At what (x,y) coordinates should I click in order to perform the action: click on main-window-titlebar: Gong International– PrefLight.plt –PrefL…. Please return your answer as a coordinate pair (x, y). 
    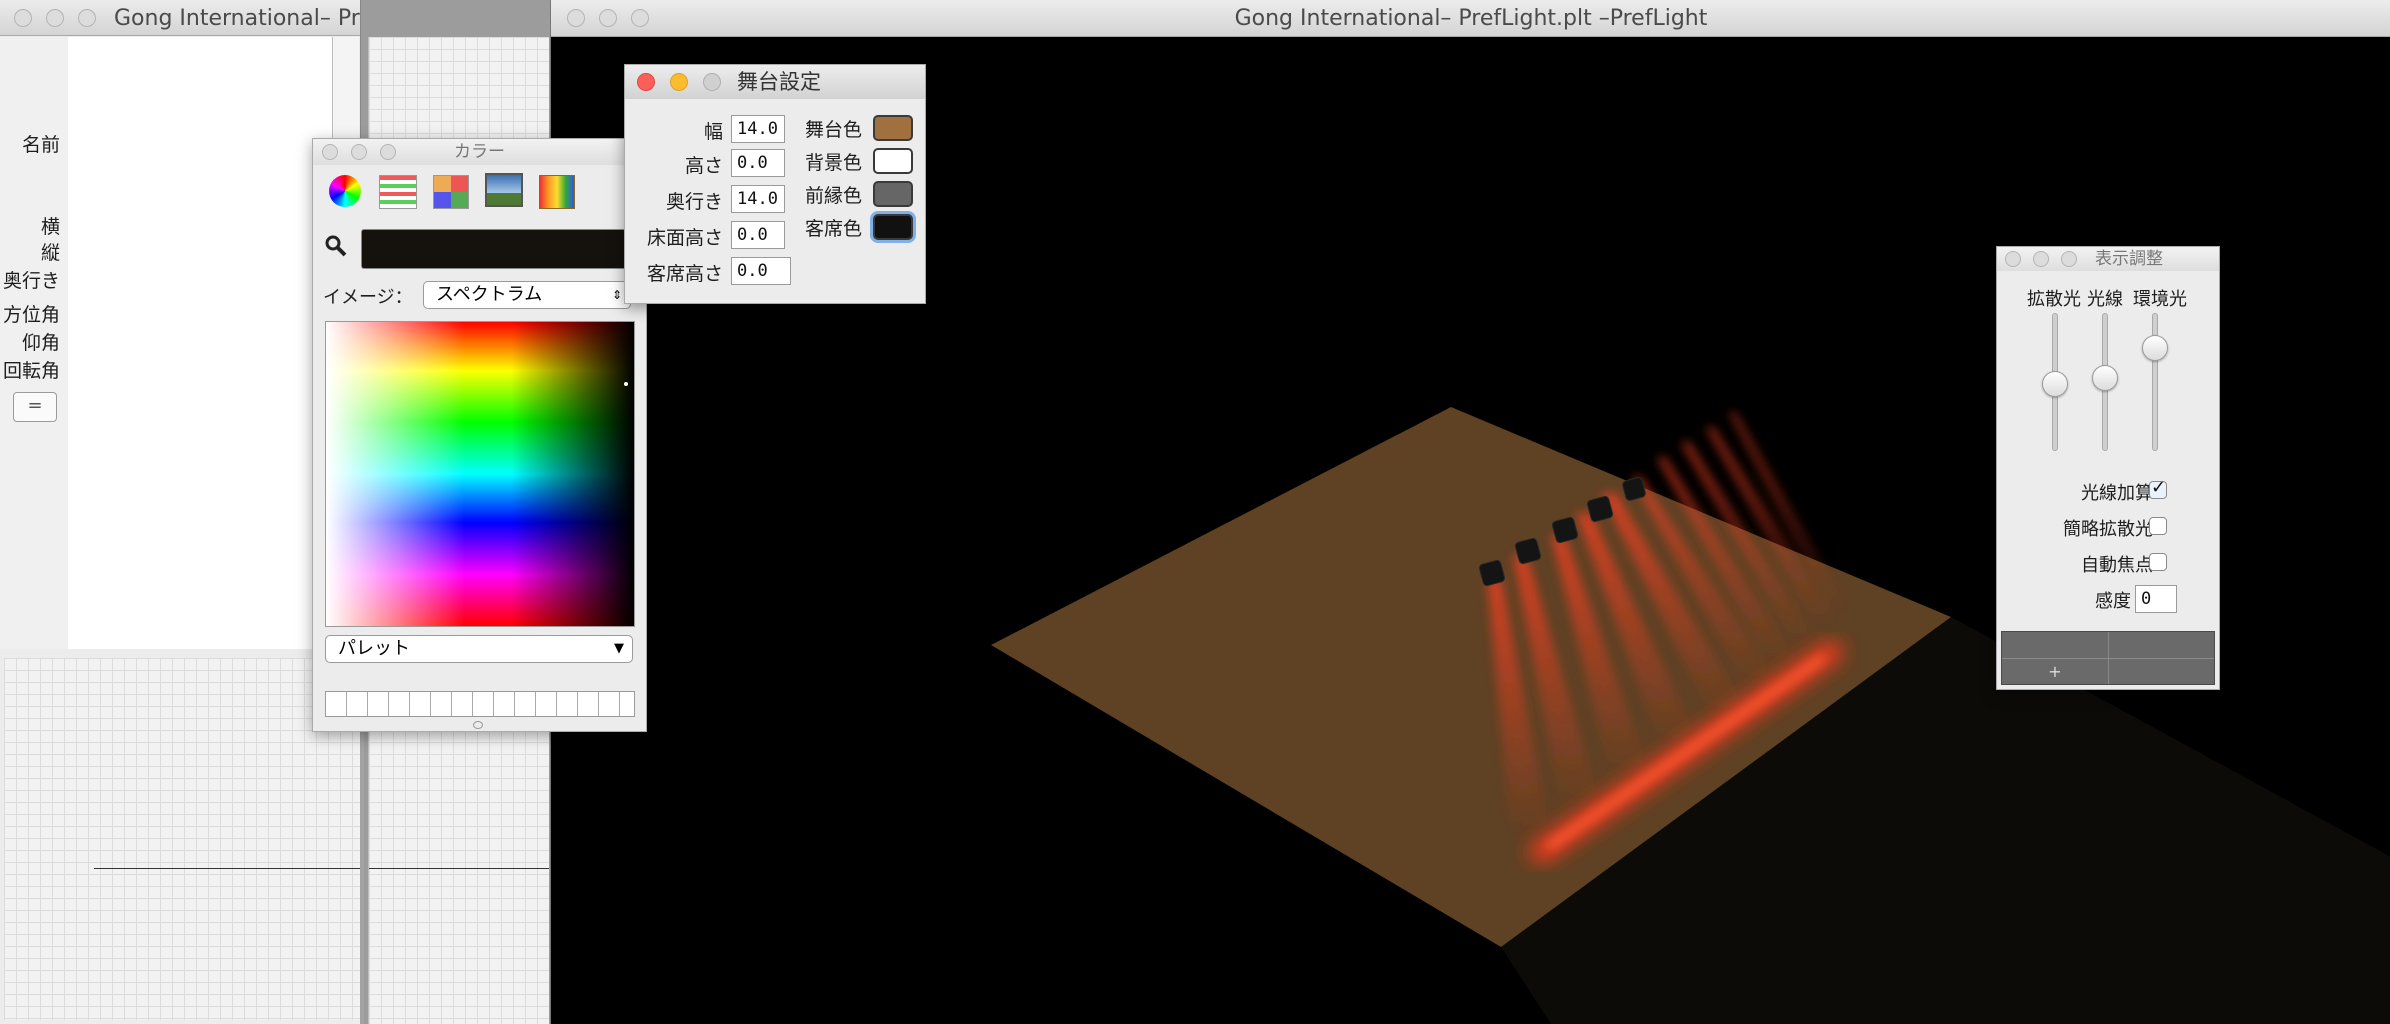
    Looking at the image, I should click on (1470, 18).